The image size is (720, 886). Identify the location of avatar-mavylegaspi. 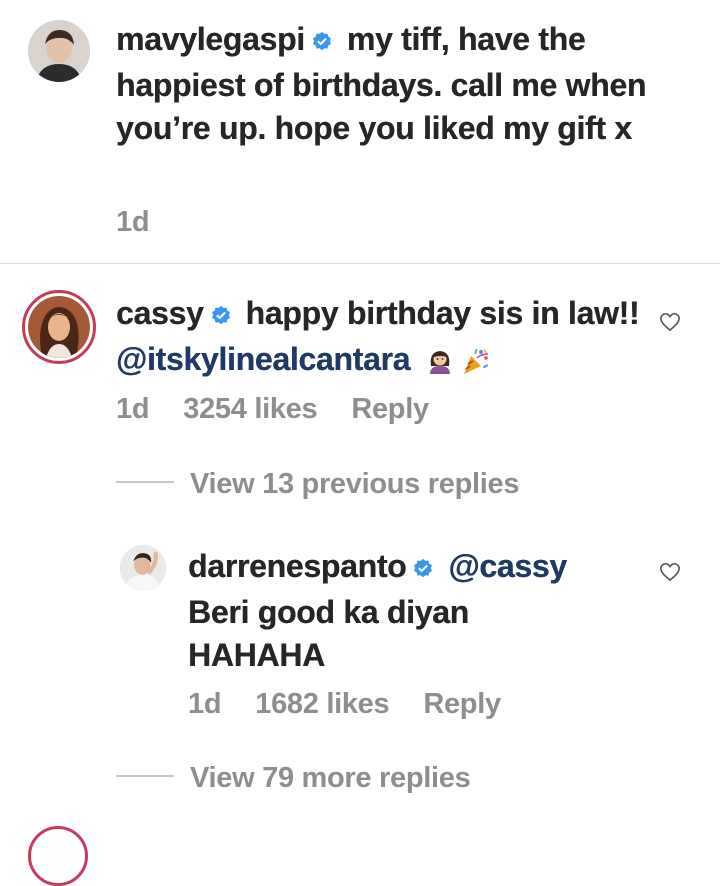
(59, 51).